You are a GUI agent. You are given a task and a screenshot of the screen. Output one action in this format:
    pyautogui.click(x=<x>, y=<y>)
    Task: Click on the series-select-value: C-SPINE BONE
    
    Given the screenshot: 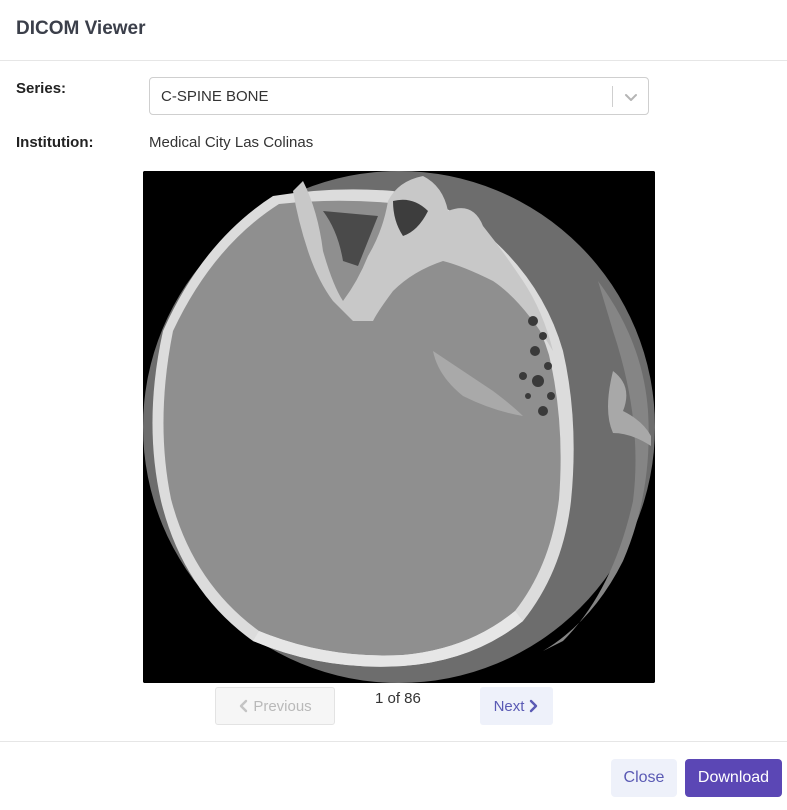 What is the action you would take?
    pyautogui.click(x=215, y=96)
    